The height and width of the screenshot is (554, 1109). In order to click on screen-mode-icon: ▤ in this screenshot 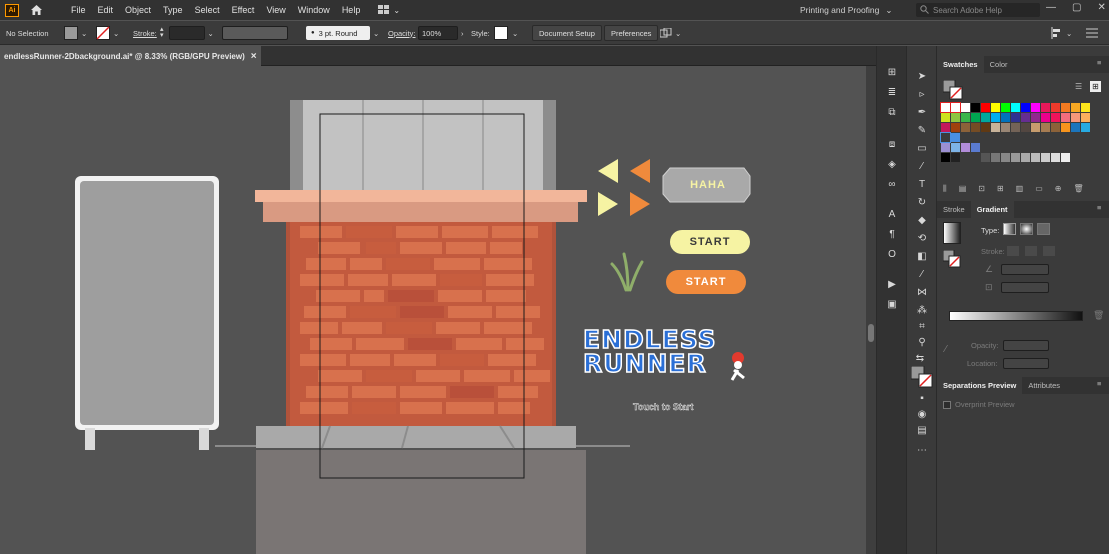, I will do `click(922, 430)`.